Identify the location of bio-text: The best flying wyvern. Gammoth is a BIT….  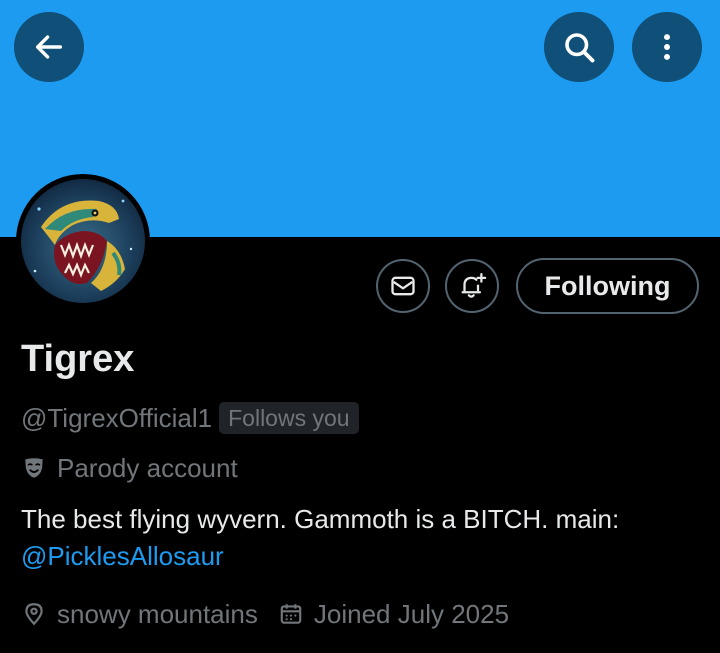
(320, 519).